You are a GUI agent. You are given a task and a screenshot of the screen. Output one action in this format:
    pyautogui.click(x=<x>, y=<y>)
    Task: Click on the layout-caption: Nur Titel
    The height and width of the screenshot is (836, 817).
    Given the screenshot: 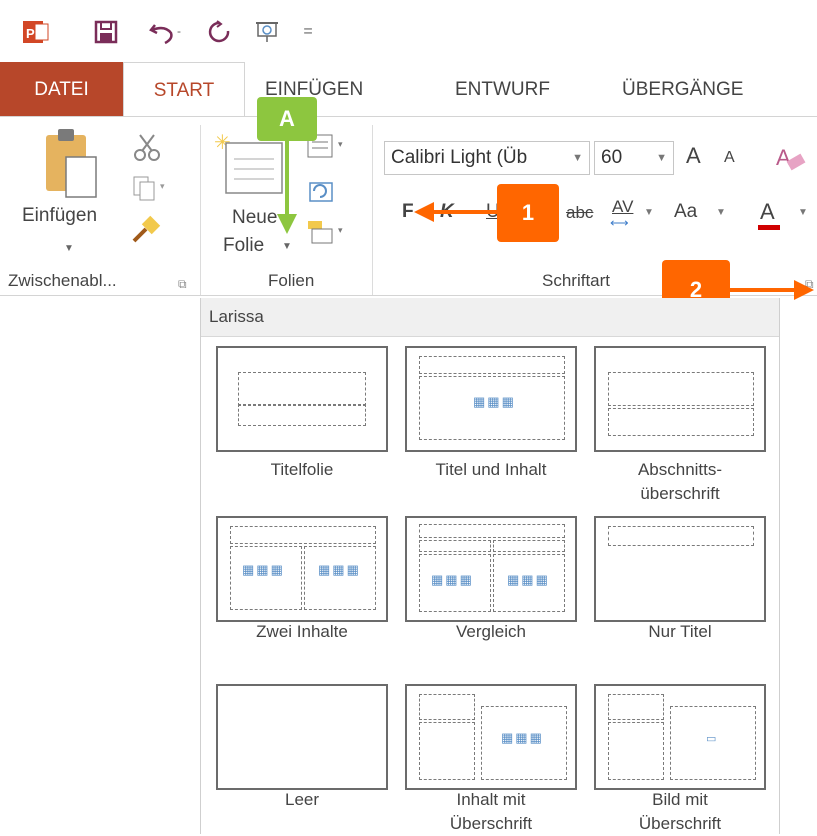 What is the action you would take?
    pyautogui.click(x=680, y=631)
    